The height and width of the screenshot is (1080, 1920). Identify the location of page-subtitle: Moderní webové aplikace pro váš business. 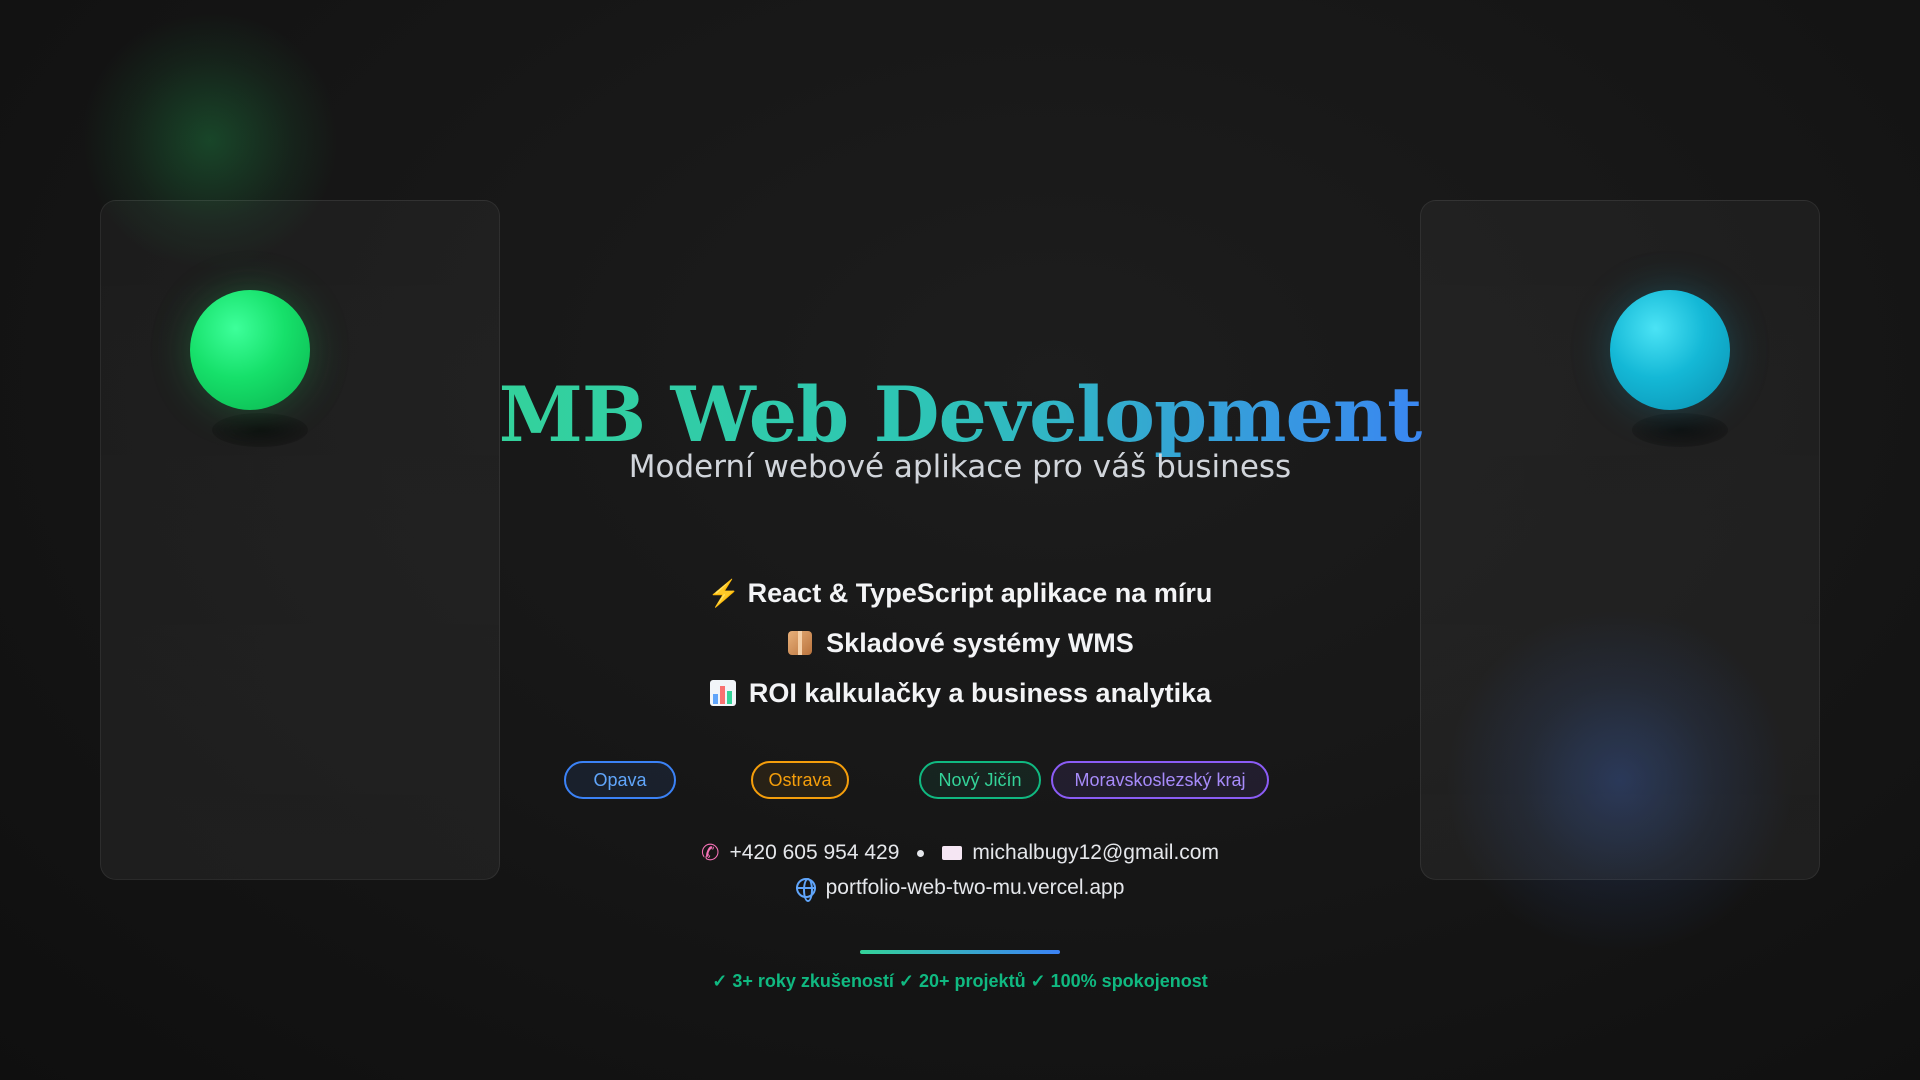
(960, 467).